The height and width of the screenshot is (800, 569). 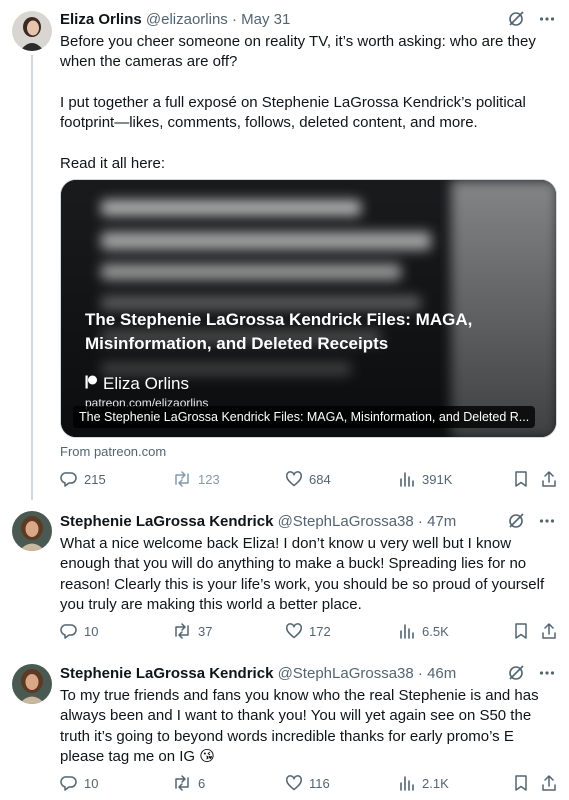 I want to click on repost-count: 6, so click(x=202, y=783).